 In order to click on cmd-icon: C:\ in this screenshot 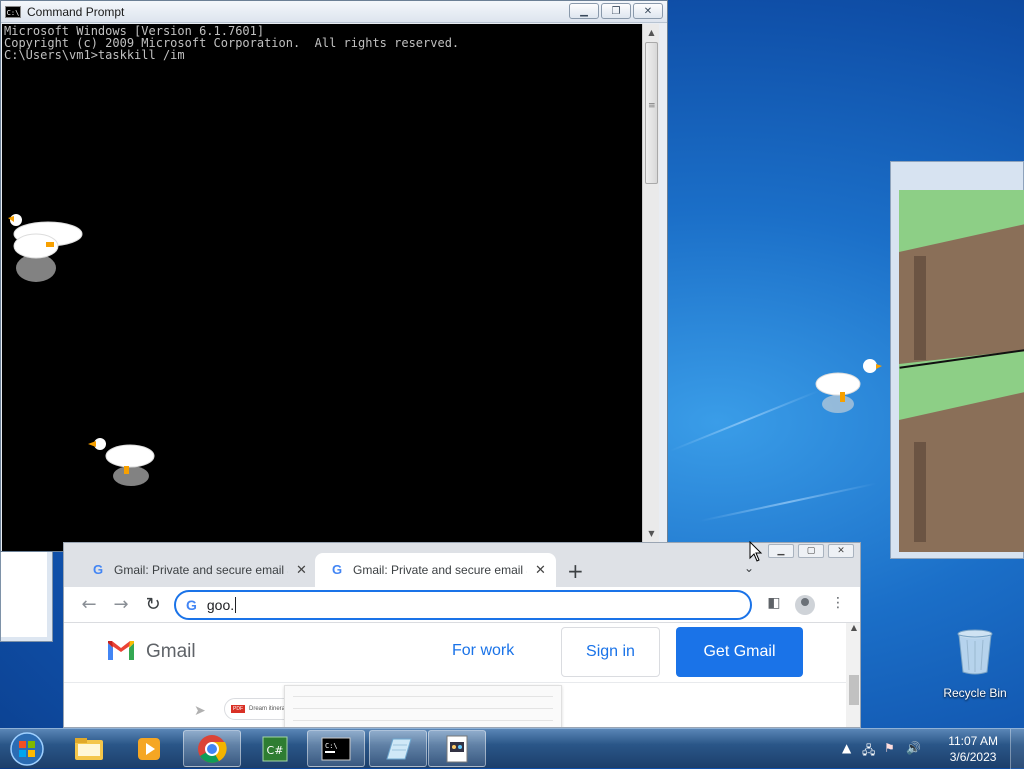, I will do `click(336, 748)`.